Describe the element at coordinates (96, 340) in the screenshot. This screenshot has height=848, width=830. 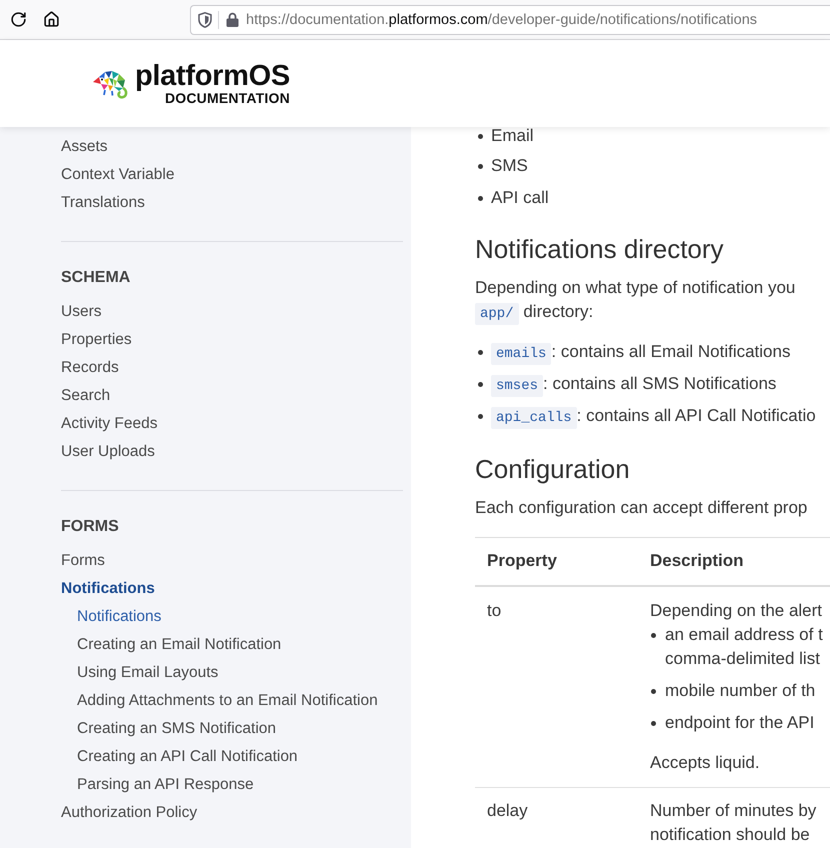
I see `nav-link: Properties` at that location.